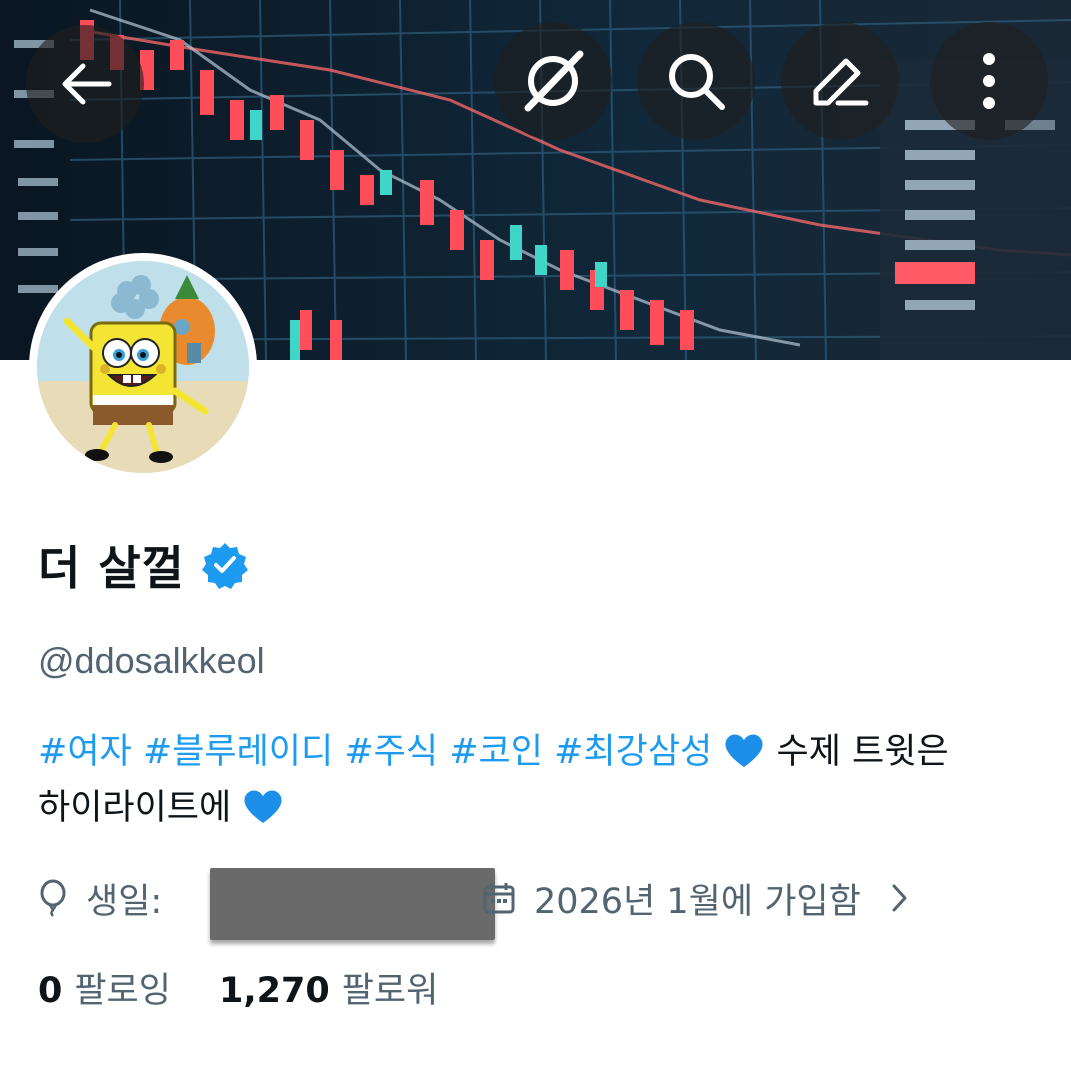 This screenshot has height=1072, width=1071. I want to click on hashtag-link: #최강삼성, so click(633, 752).